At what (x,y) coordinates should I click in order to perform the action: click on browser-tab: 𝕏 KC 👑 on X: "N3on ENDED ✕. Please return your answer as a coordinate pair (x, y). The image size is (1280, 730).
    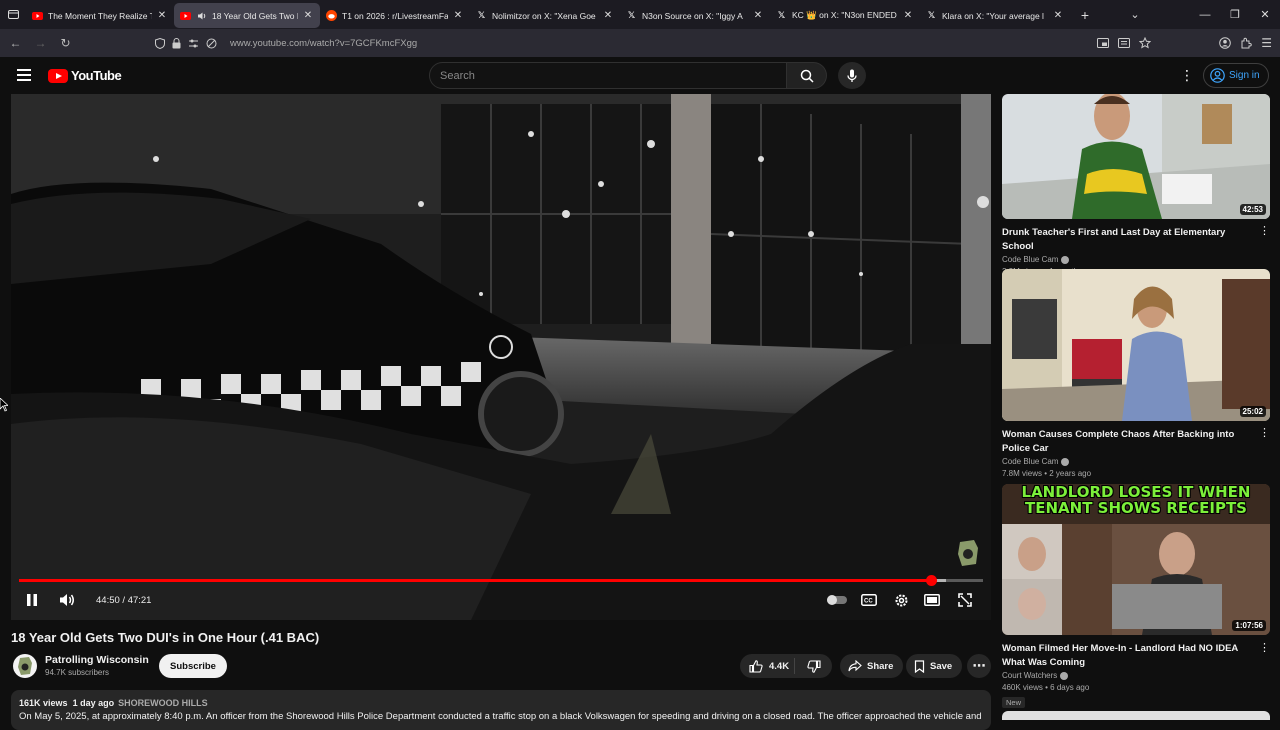
    Looking at the image, I should click on (845, 15).